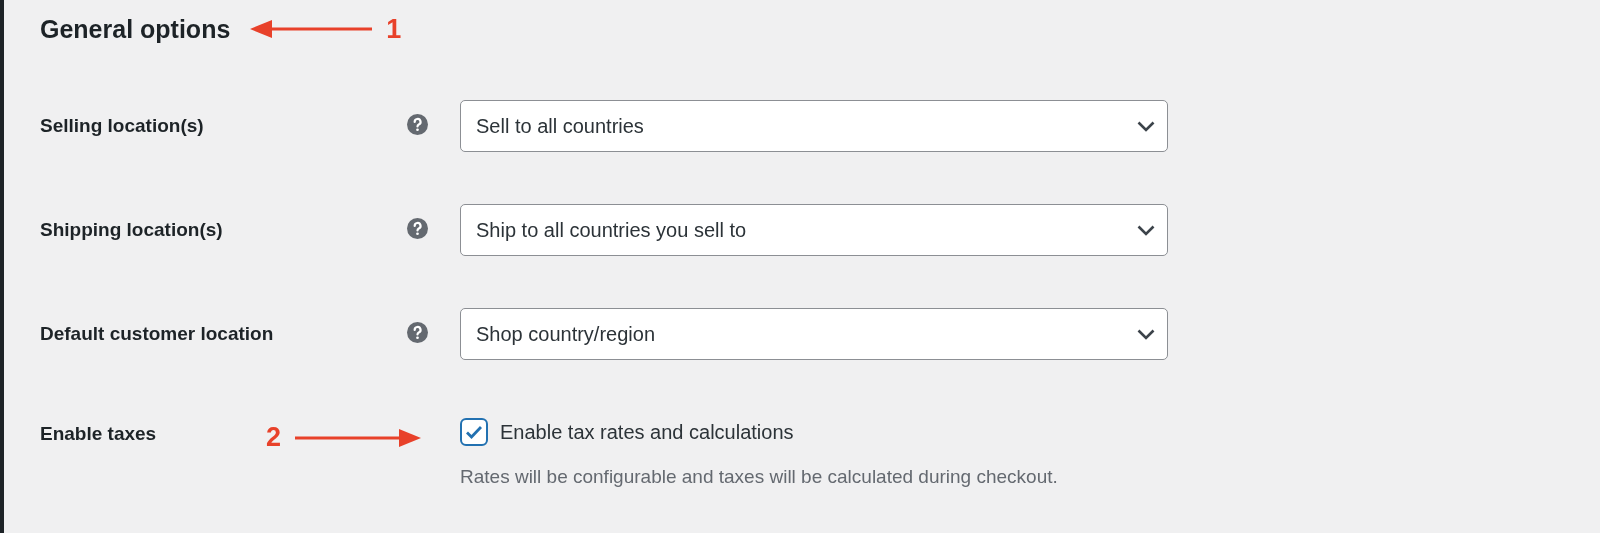  I want to click on annotation-number: 2, so click(274, 437).